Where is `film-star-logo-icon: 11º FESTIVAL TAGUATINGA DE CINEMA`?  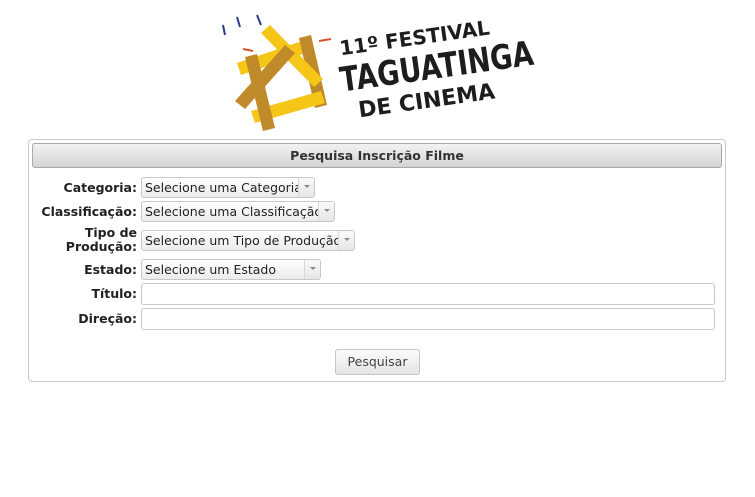
film-star-logo-icon: 11º FESTIVAL TAGUATINGA DE CINEMA is located at coordinates (379, 72).